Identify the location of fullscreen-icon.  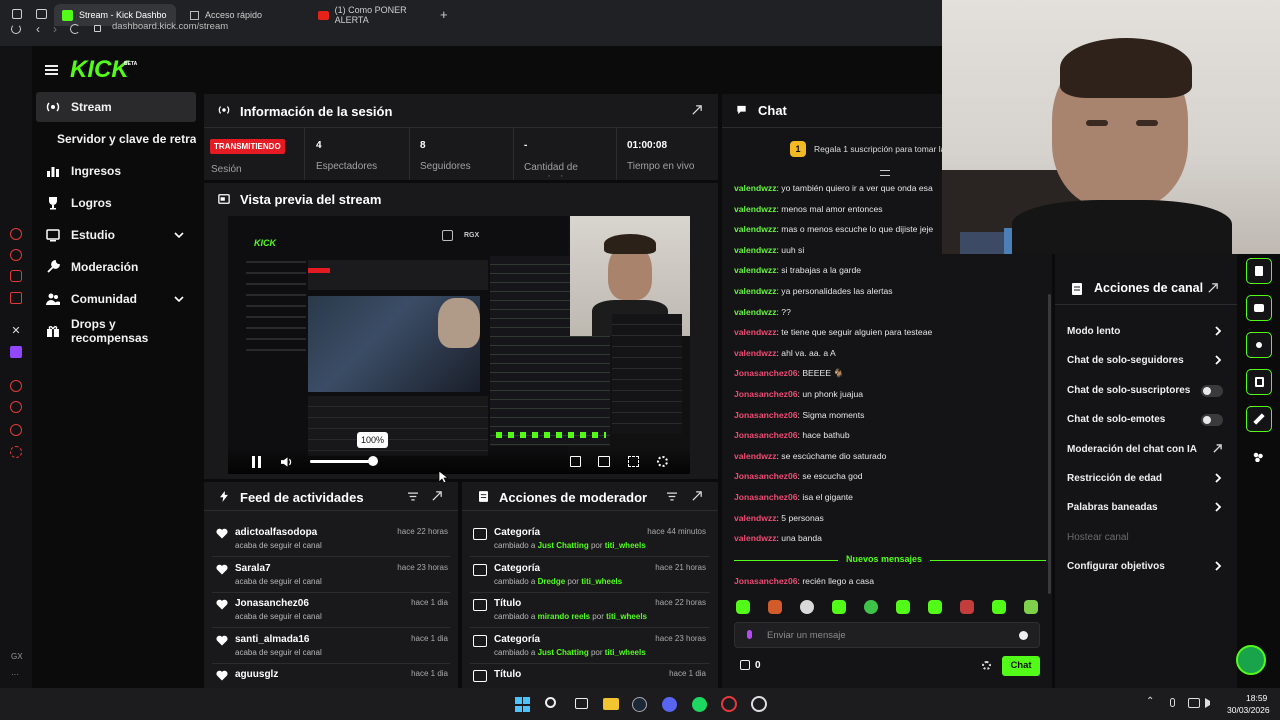
(633, 461).